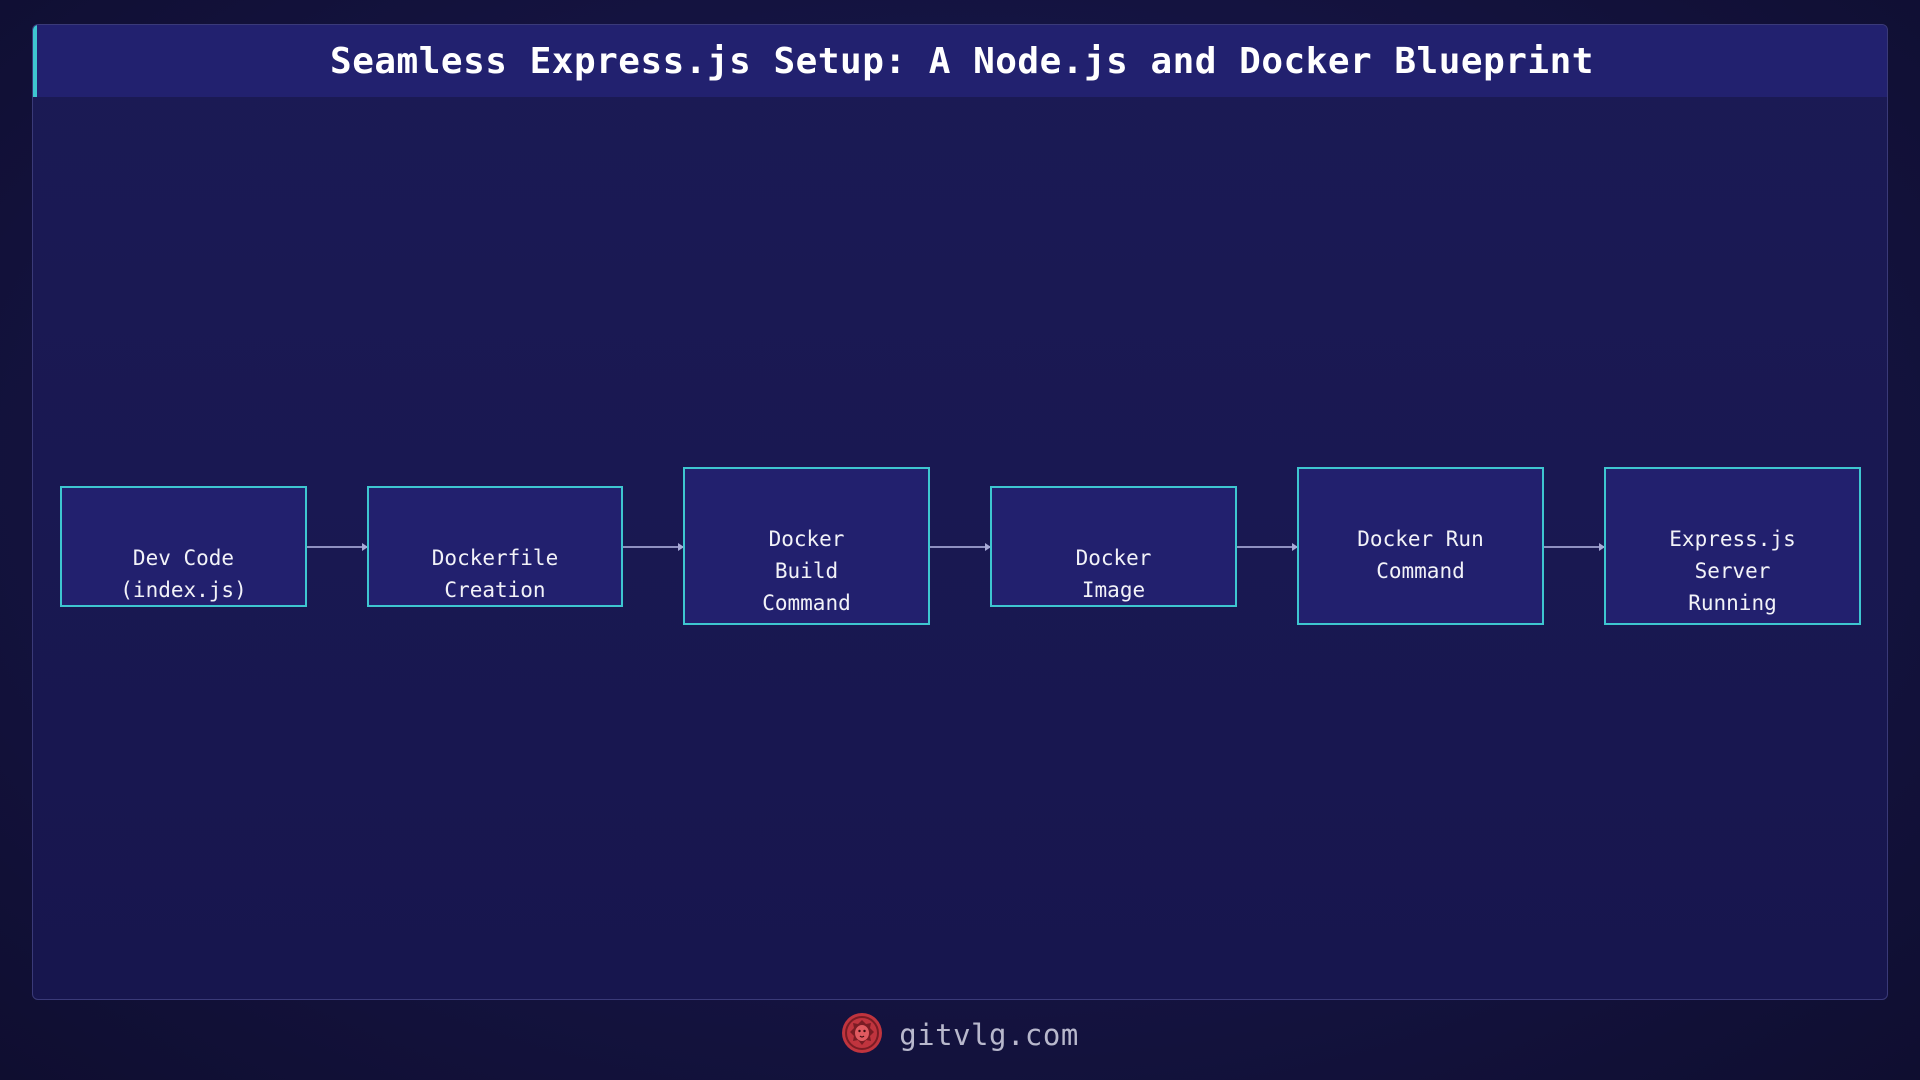  What do you see at coordinates (989, 1035) in the screenshot?
I see `footer-site-link: gitvlg.com` at bounding box center [989, 1035].